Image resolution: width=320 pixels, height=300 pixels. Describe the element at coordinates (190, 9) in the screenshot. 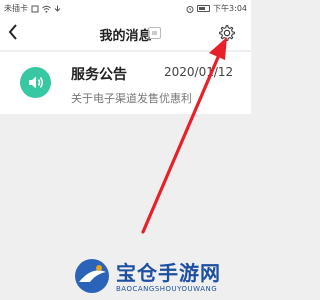

I see `alarm-icon` at that location.